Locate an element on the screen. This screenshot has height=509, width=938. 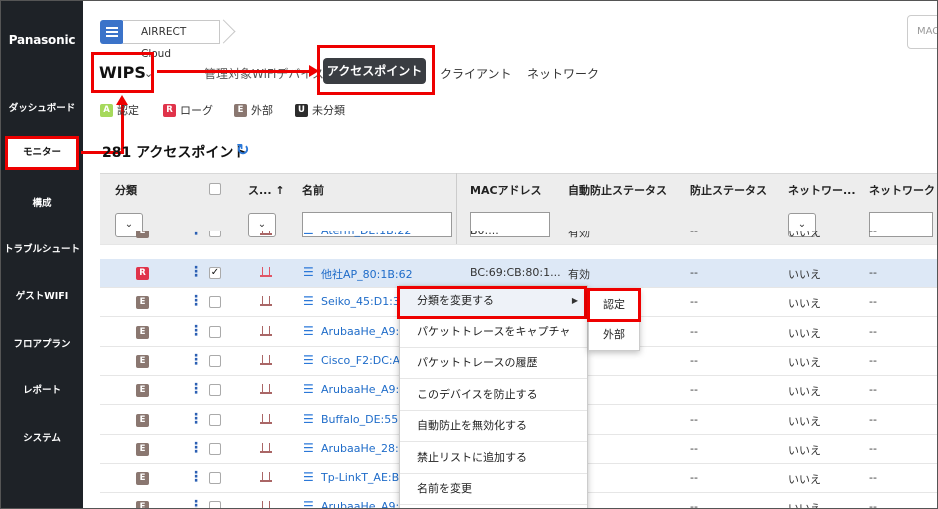
authorized-badge: A is located at coordinates (106, 110).